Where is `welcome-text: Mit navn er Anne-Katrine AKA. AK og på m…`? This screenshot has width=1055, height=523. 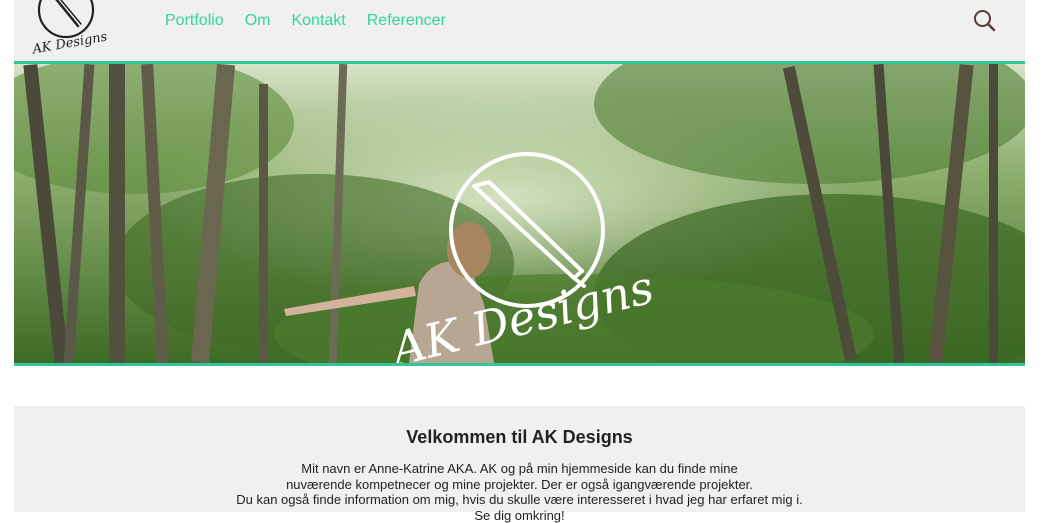
welcome-text: Mit navn er Anne-Katrine AKA. AK og på m… is located at coordinates (519, 492).